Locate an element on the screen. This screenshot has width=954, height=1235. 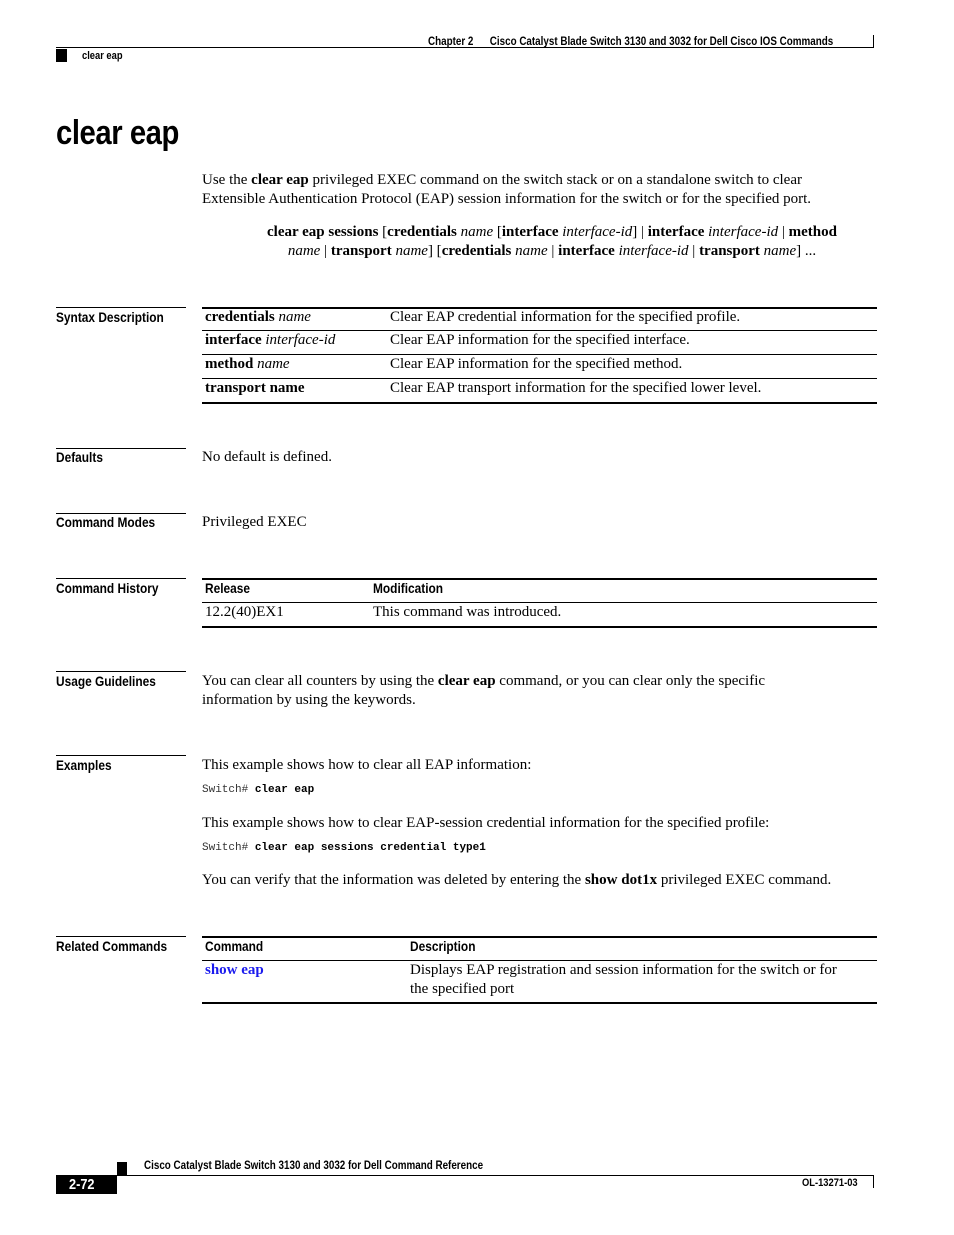
command-modes-text: Privileged EXEC is located at coordinates (254, 522).